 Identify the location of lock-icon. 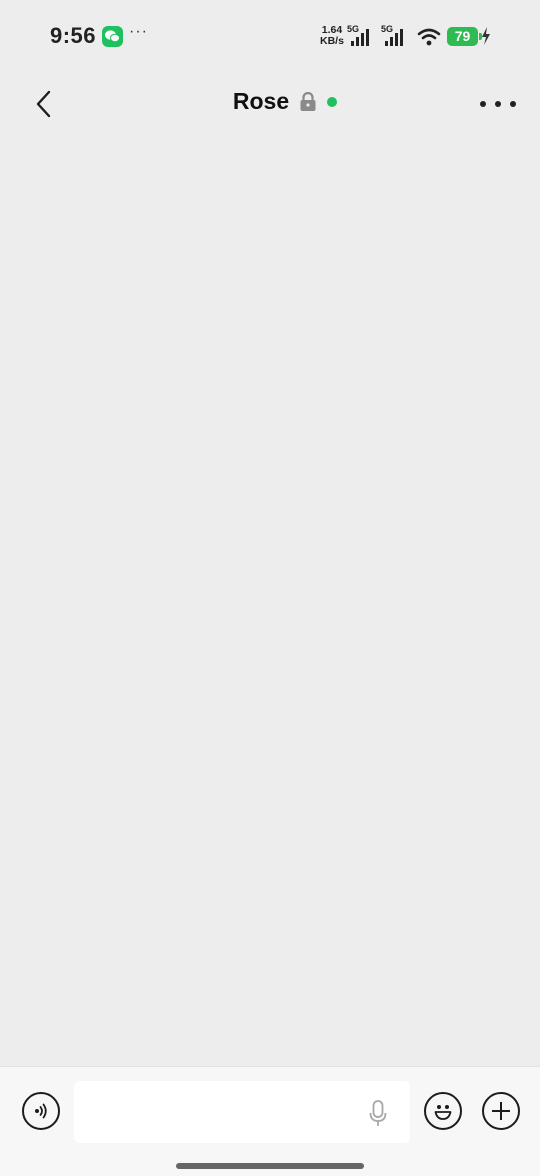
(308, 101).